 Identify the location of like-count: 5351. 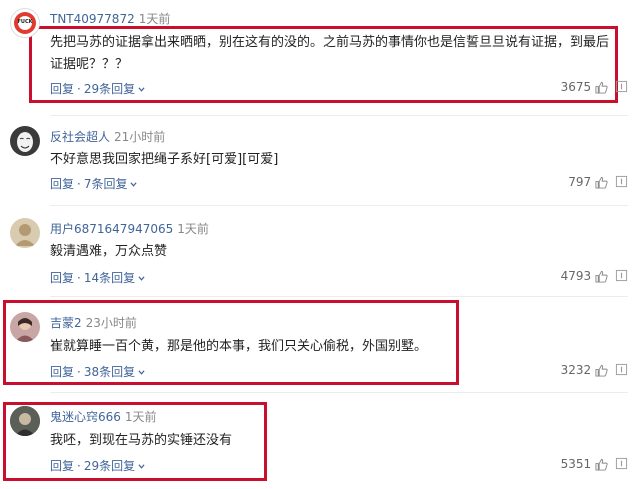
(576, 464).